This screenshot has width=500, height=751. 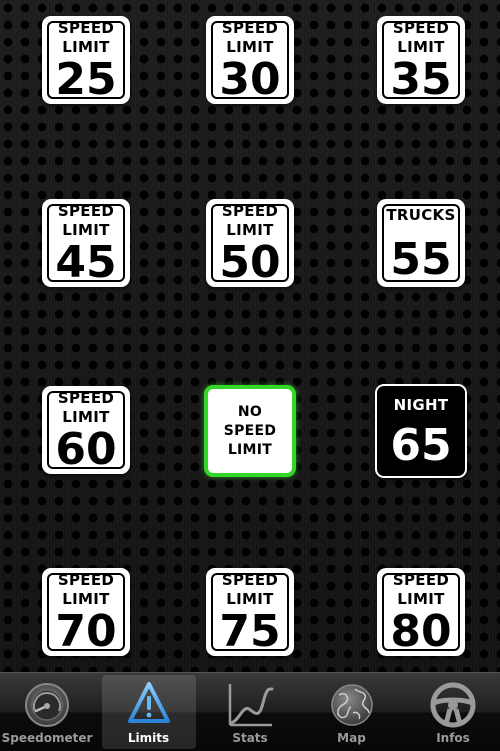 I want to click on tab-infos: Infos, so click(x=453, y=712).